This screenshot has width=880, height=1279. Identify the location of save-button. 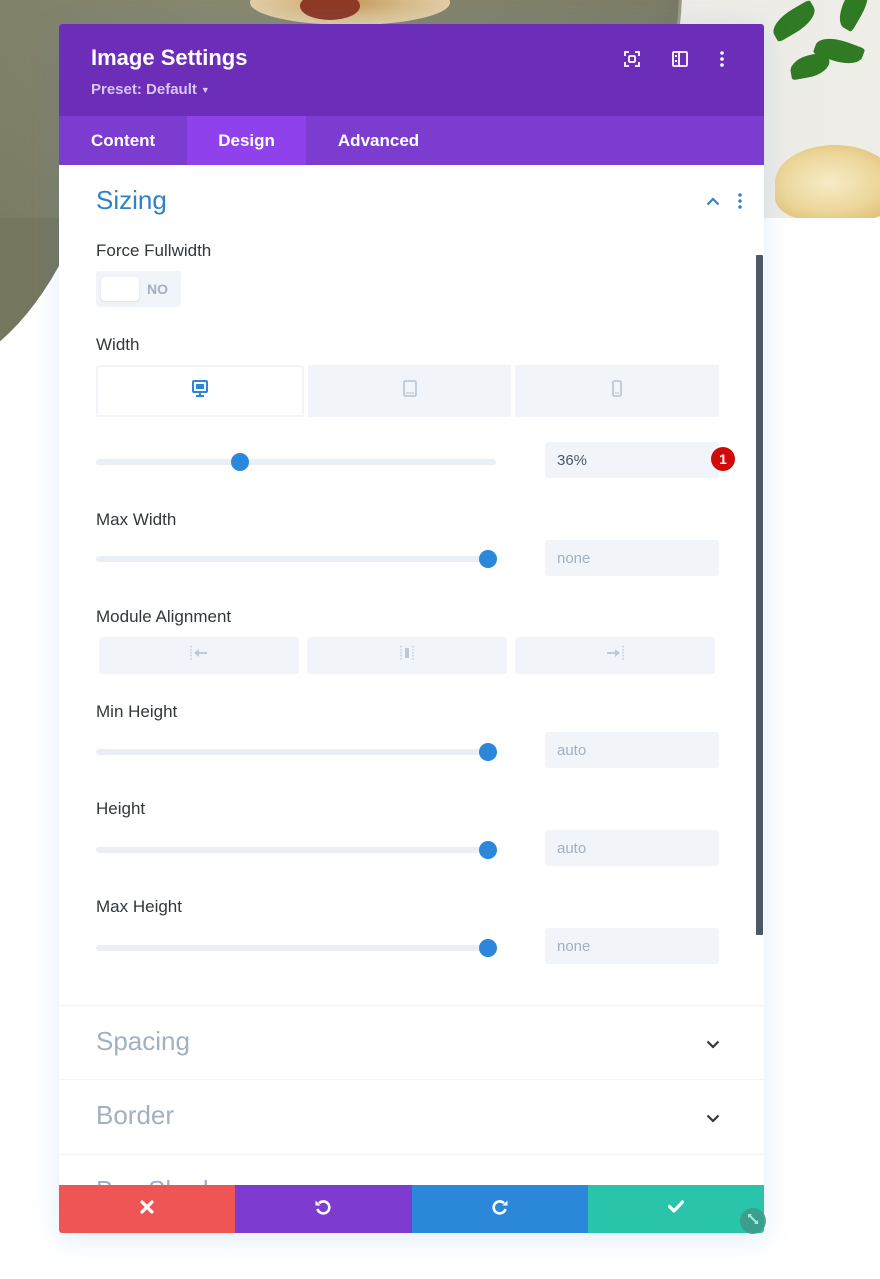
(675, 1209).